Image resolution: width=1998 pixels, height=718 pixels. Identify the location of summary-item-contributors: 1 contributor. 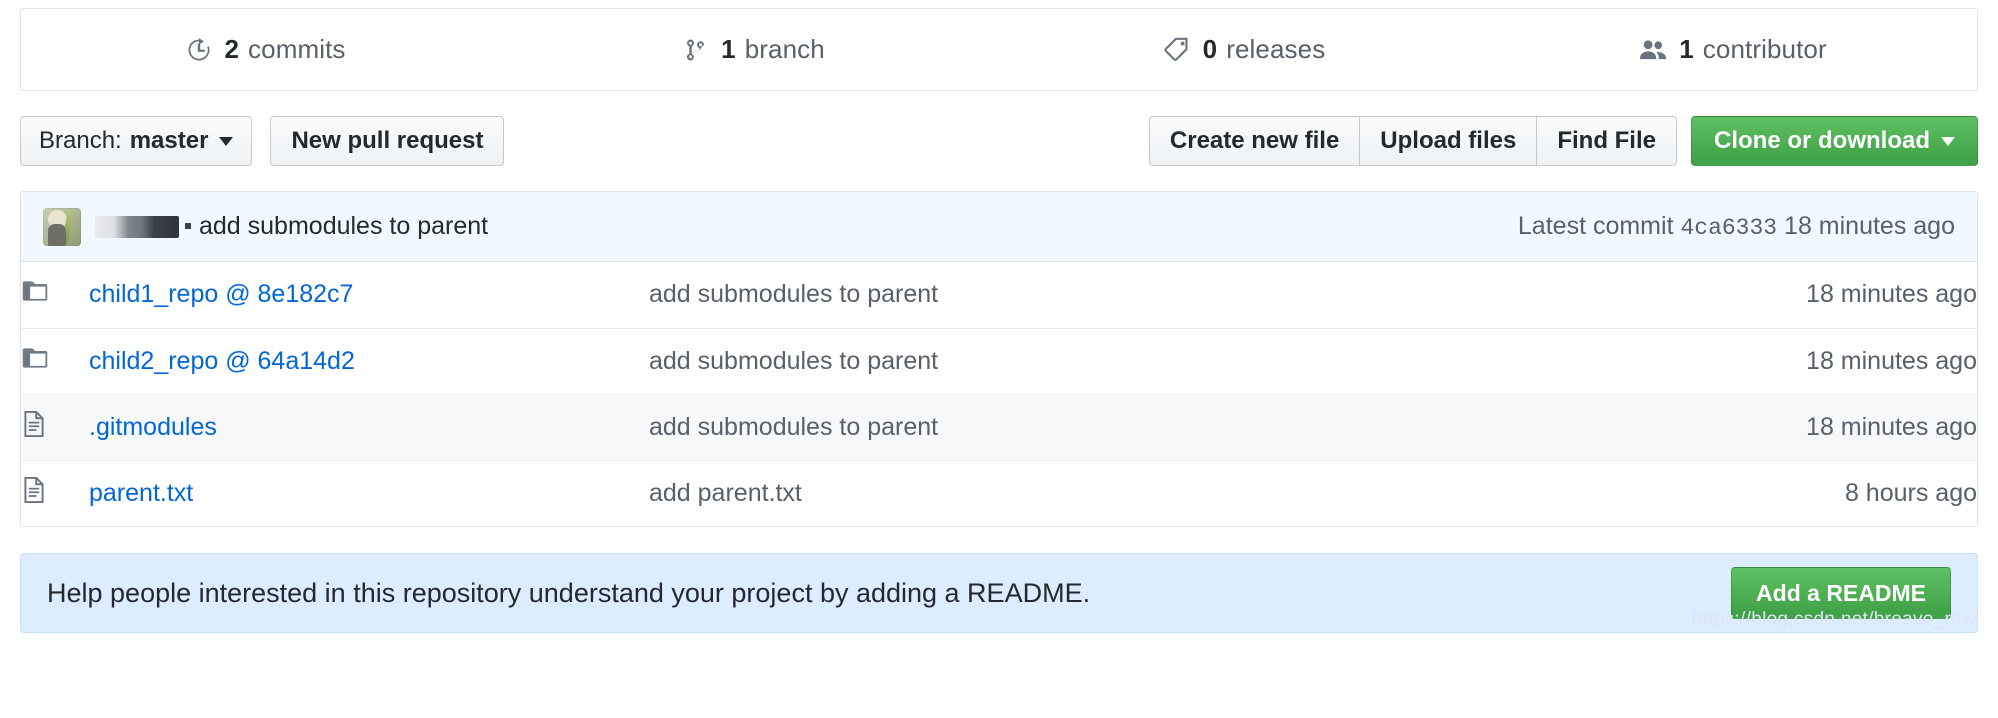
(1732, 49).